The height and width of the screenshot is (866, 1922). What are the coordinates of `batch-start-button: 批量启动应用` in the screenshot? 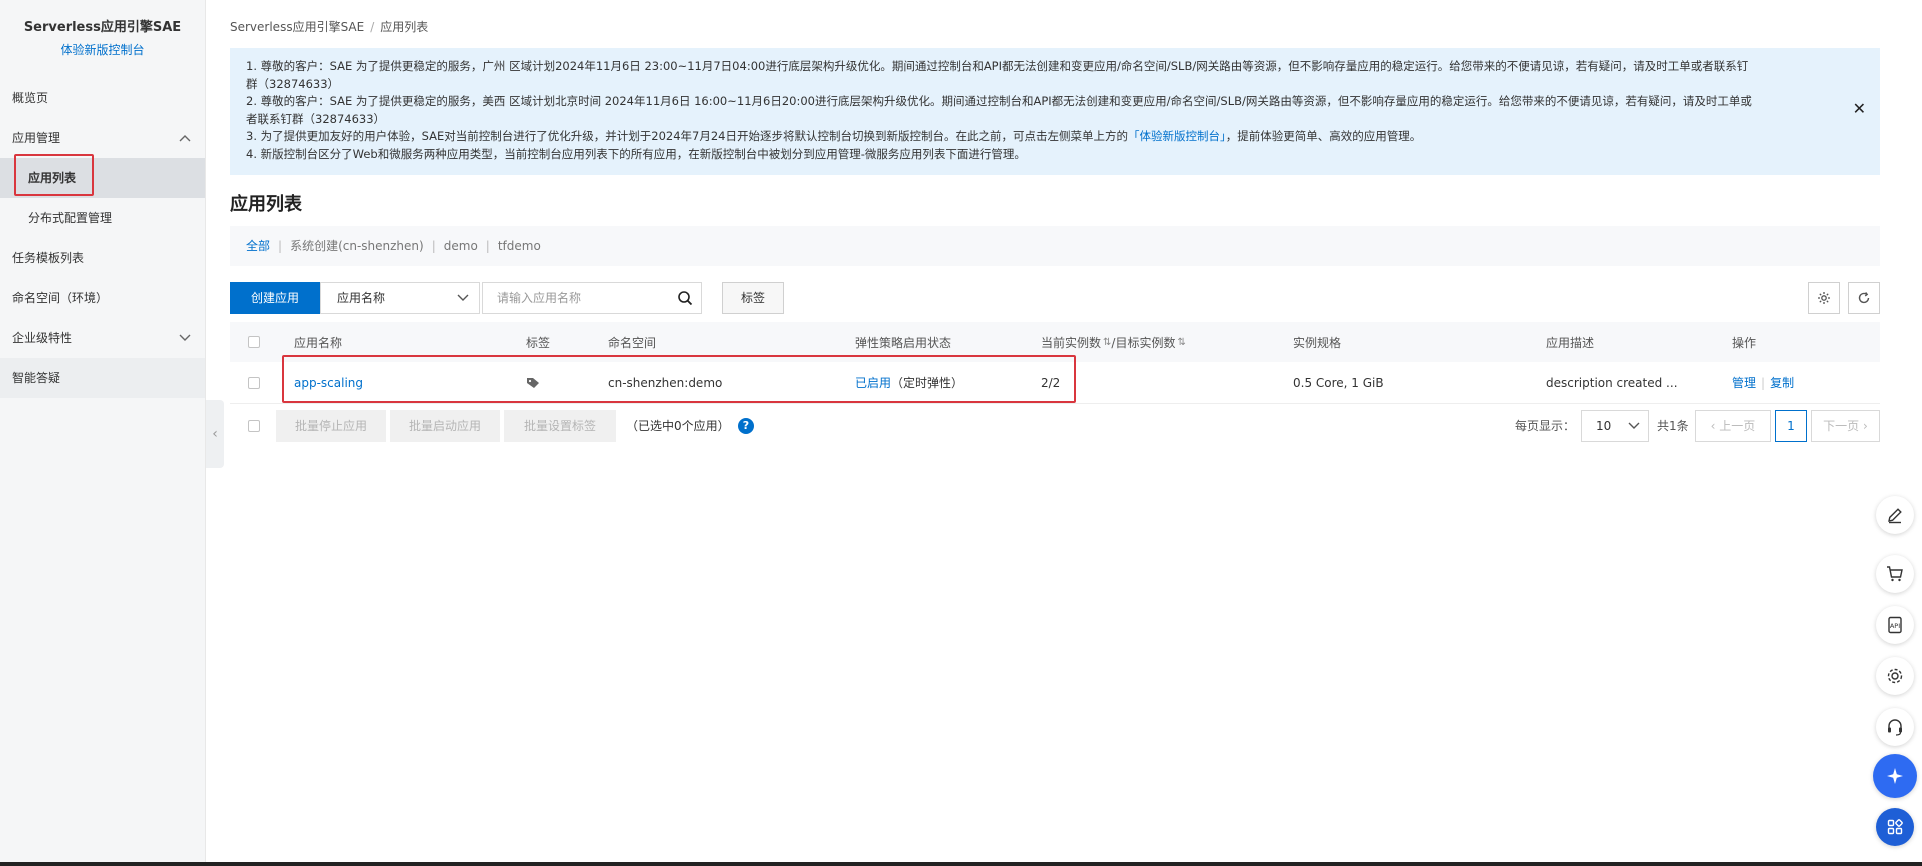 It's located at (445, 426).